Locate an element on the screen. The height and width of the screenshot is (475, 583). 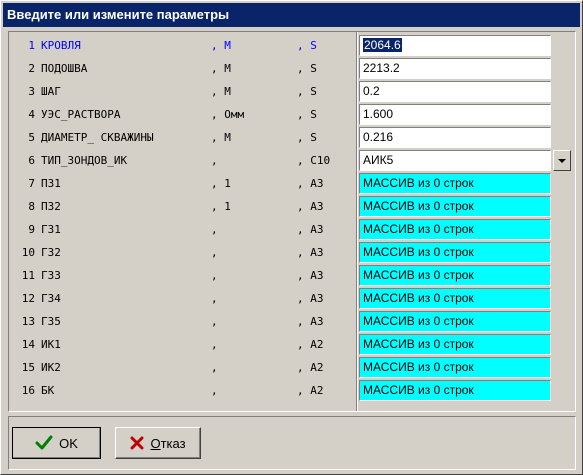
cancel-button-label: Отказ is located at coordinates (168, 443).